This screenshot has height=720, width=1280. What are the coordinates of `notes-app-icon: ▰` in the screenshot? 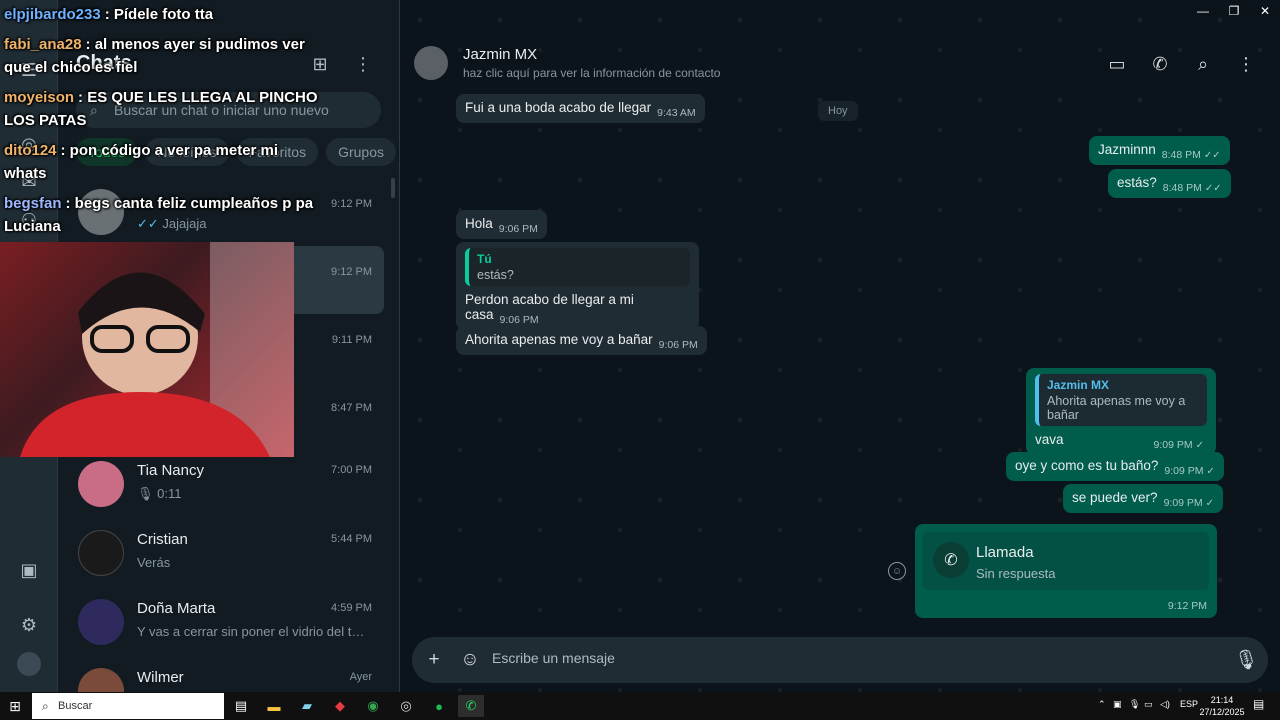 It's located at (307, 706).